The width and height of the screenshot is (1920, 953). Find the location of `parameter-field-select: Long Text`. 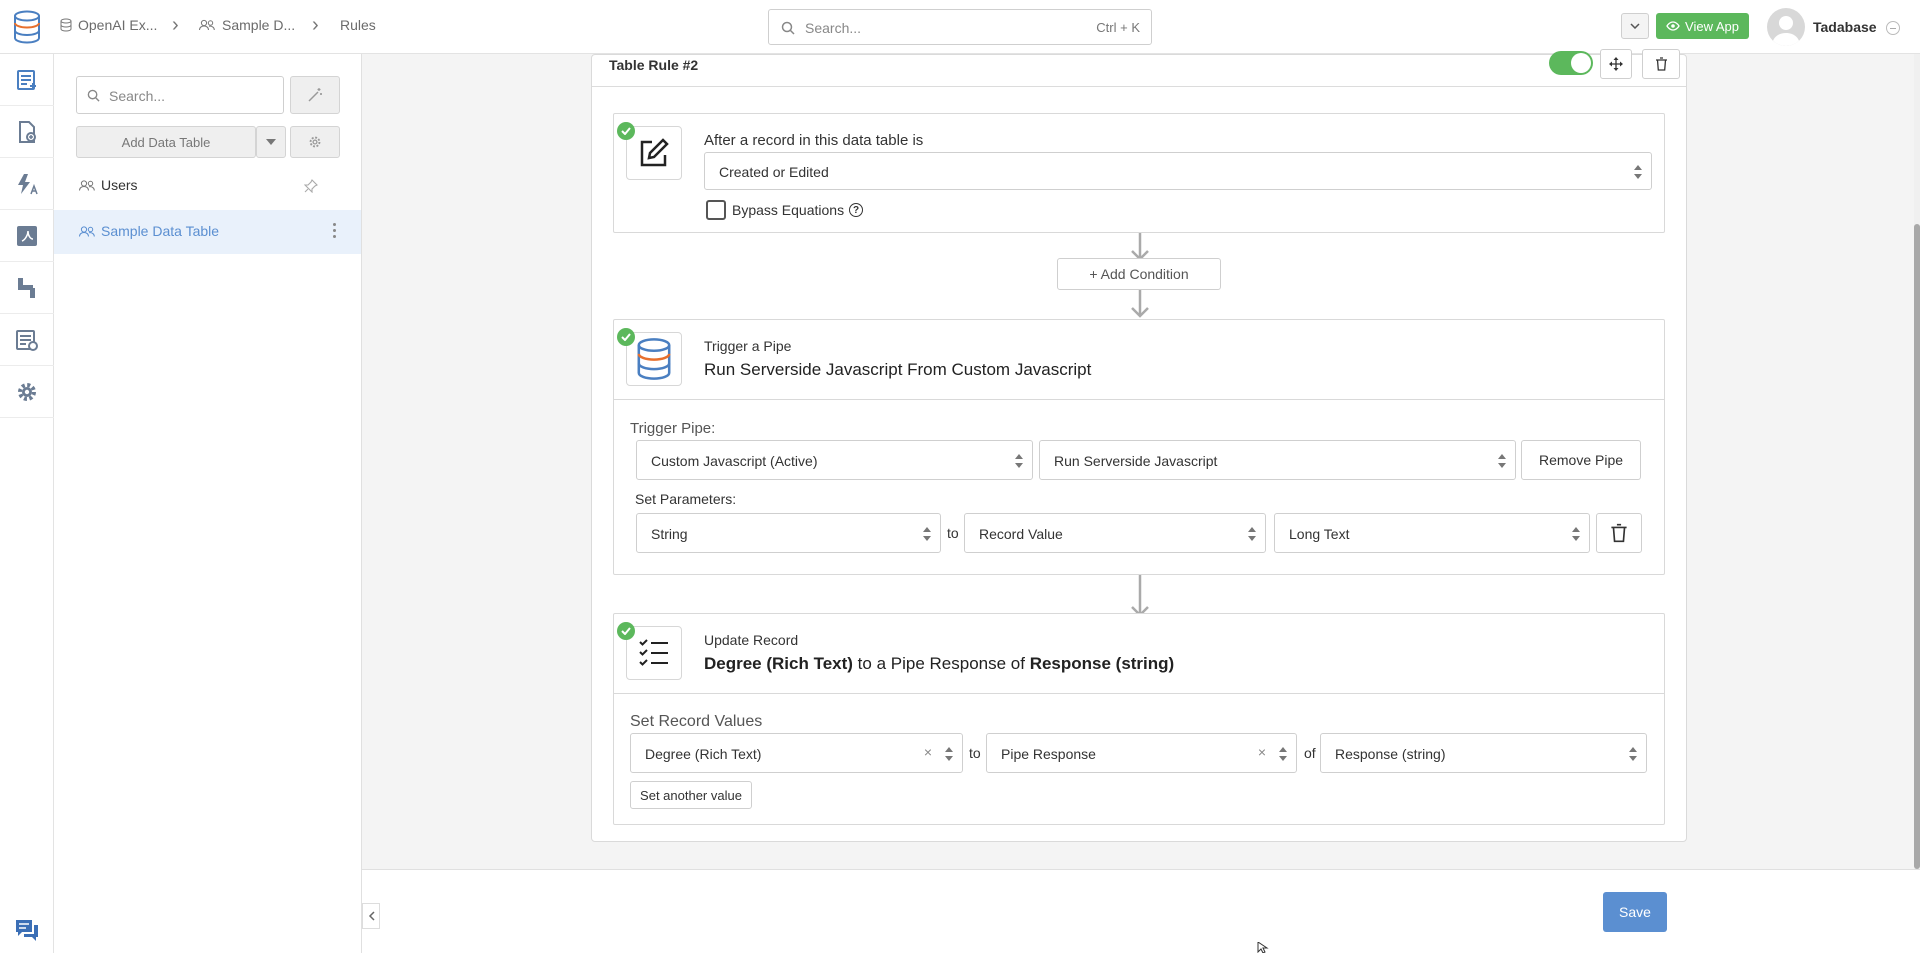

parameter-field-select: Long Text is located at coordinates (1432, 533).